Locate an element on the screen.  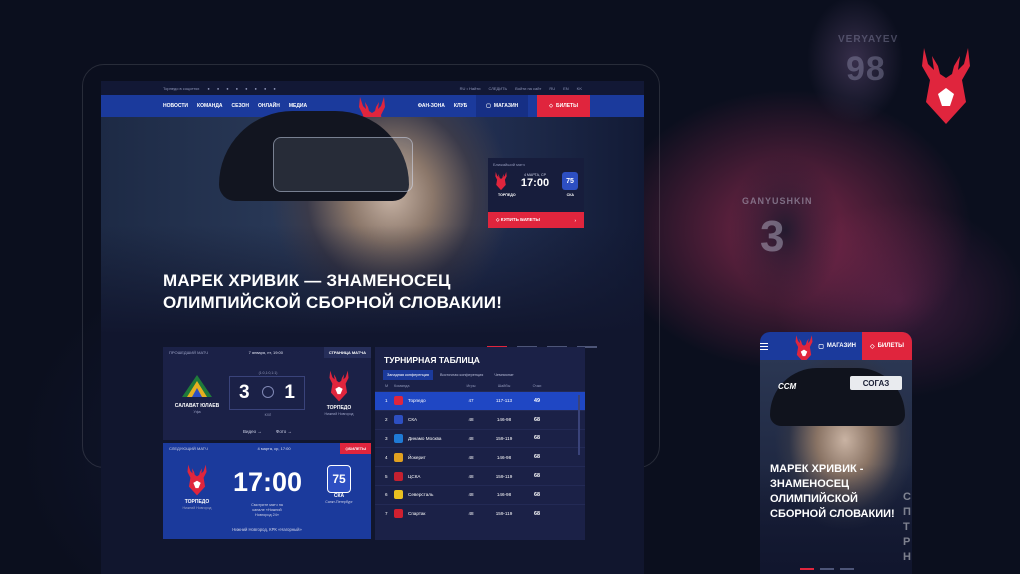
vk-icon: ● is located at coordinates (208, 88).